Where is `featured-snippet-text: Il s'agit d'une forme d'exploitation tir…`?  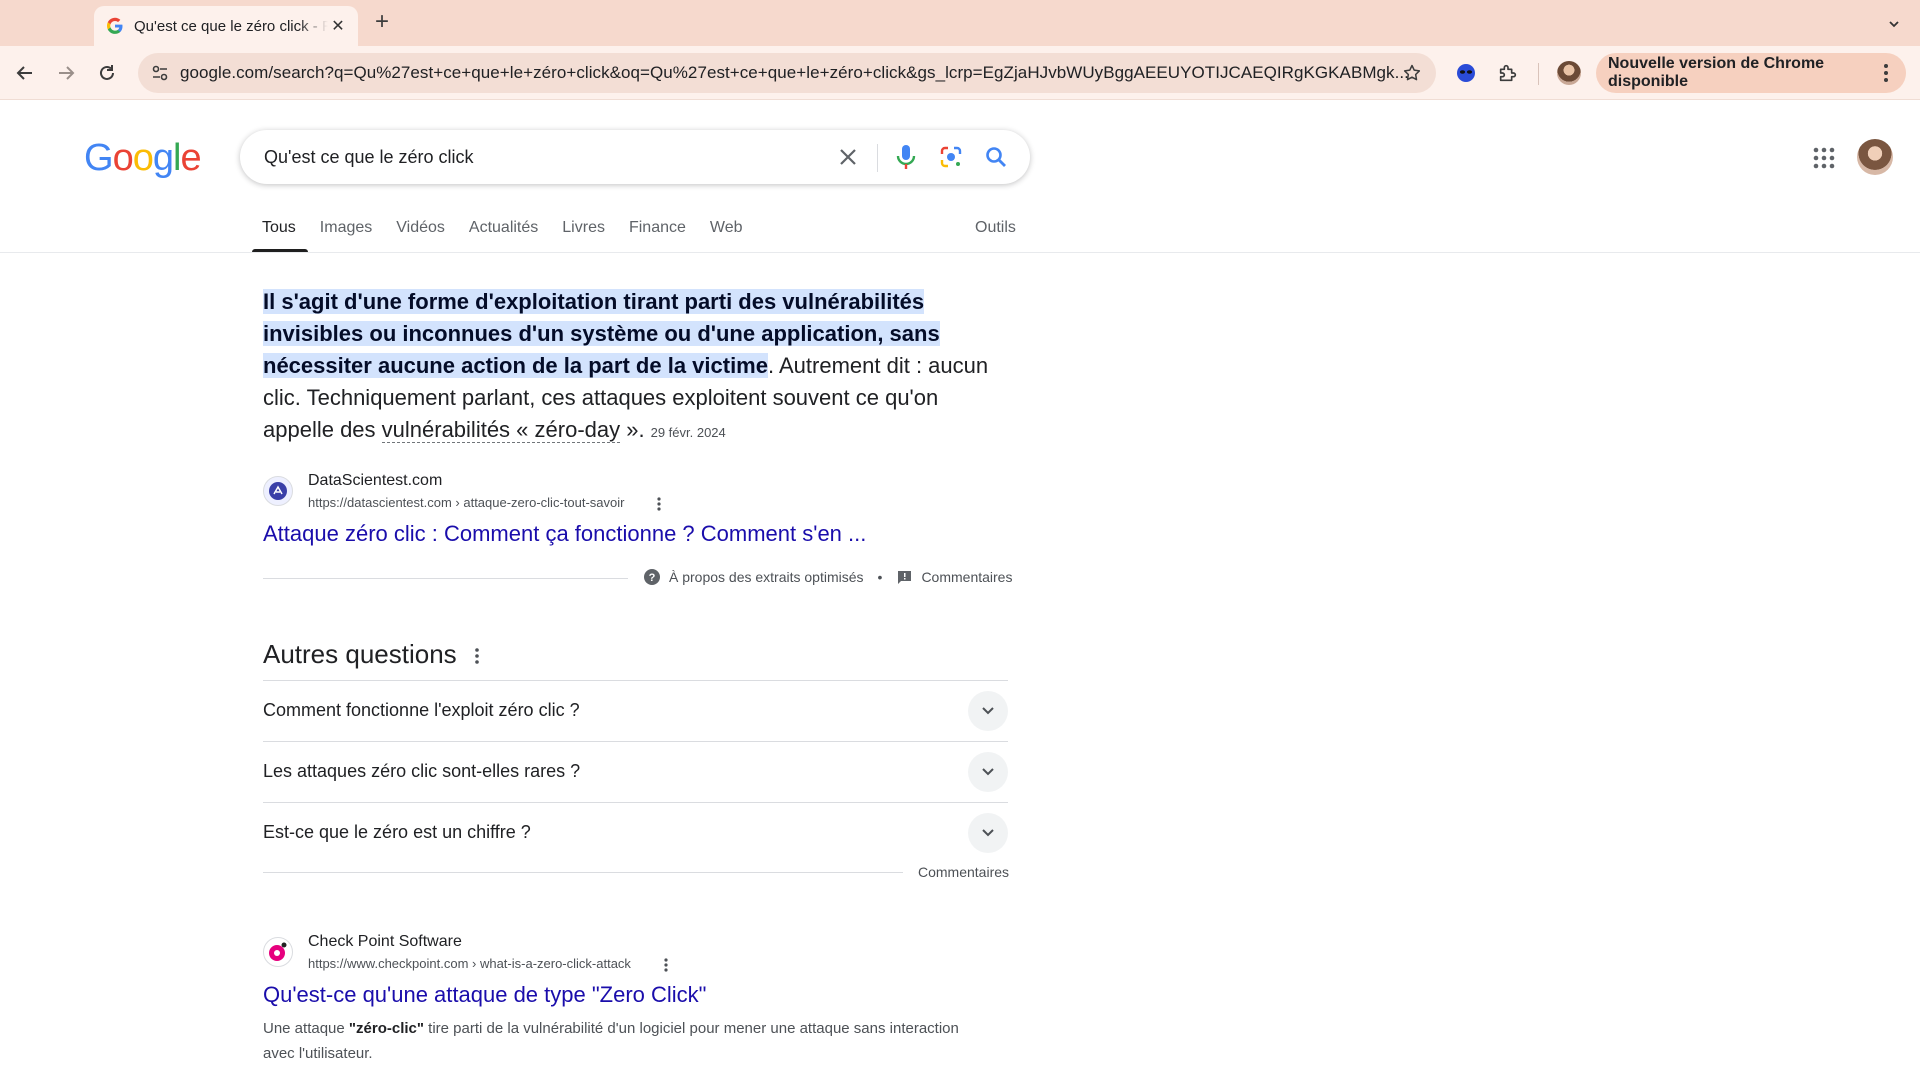
featured-snippet-text: Il s'agit d'une forme d'exploitation tir… is located at coordinates (636, 367).